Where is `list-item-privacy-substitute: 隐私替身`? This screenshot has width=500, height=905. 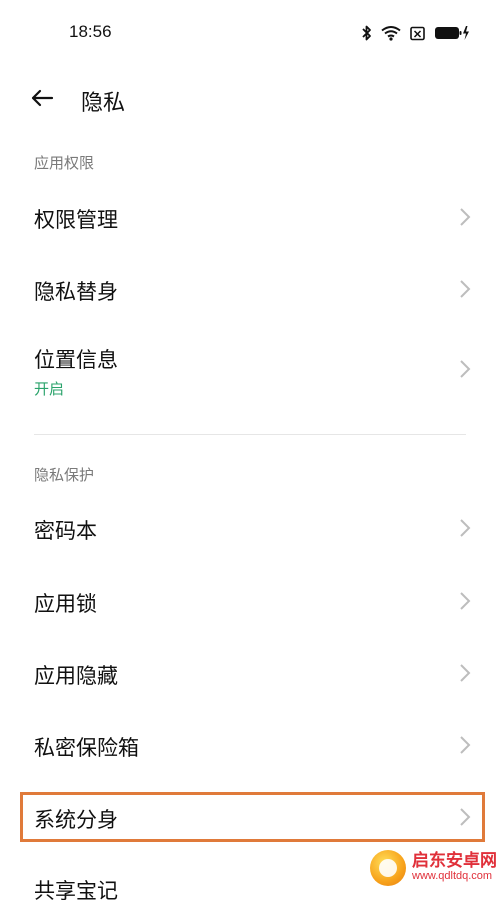 list-item-privacy-substitute: 隐私替身 is located at coordinates (250, 289).